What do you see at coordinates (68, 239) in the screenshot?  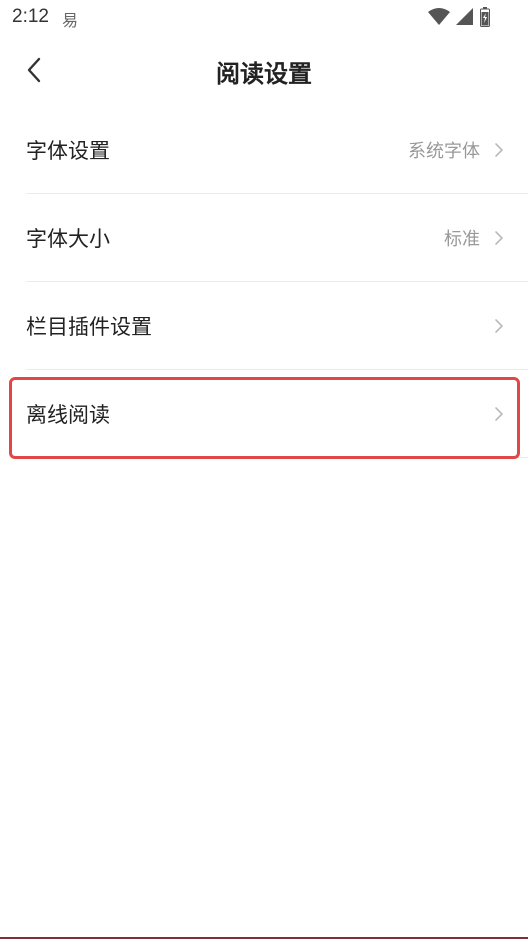 I see `settings-item-label: 字体大小` at bounding box center [68, 239].